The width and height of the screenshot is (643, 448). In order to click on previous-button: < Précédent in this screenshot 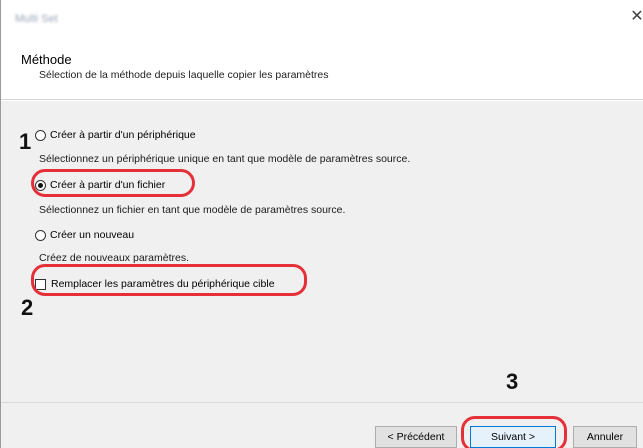, I will do `click(416, 437)`.